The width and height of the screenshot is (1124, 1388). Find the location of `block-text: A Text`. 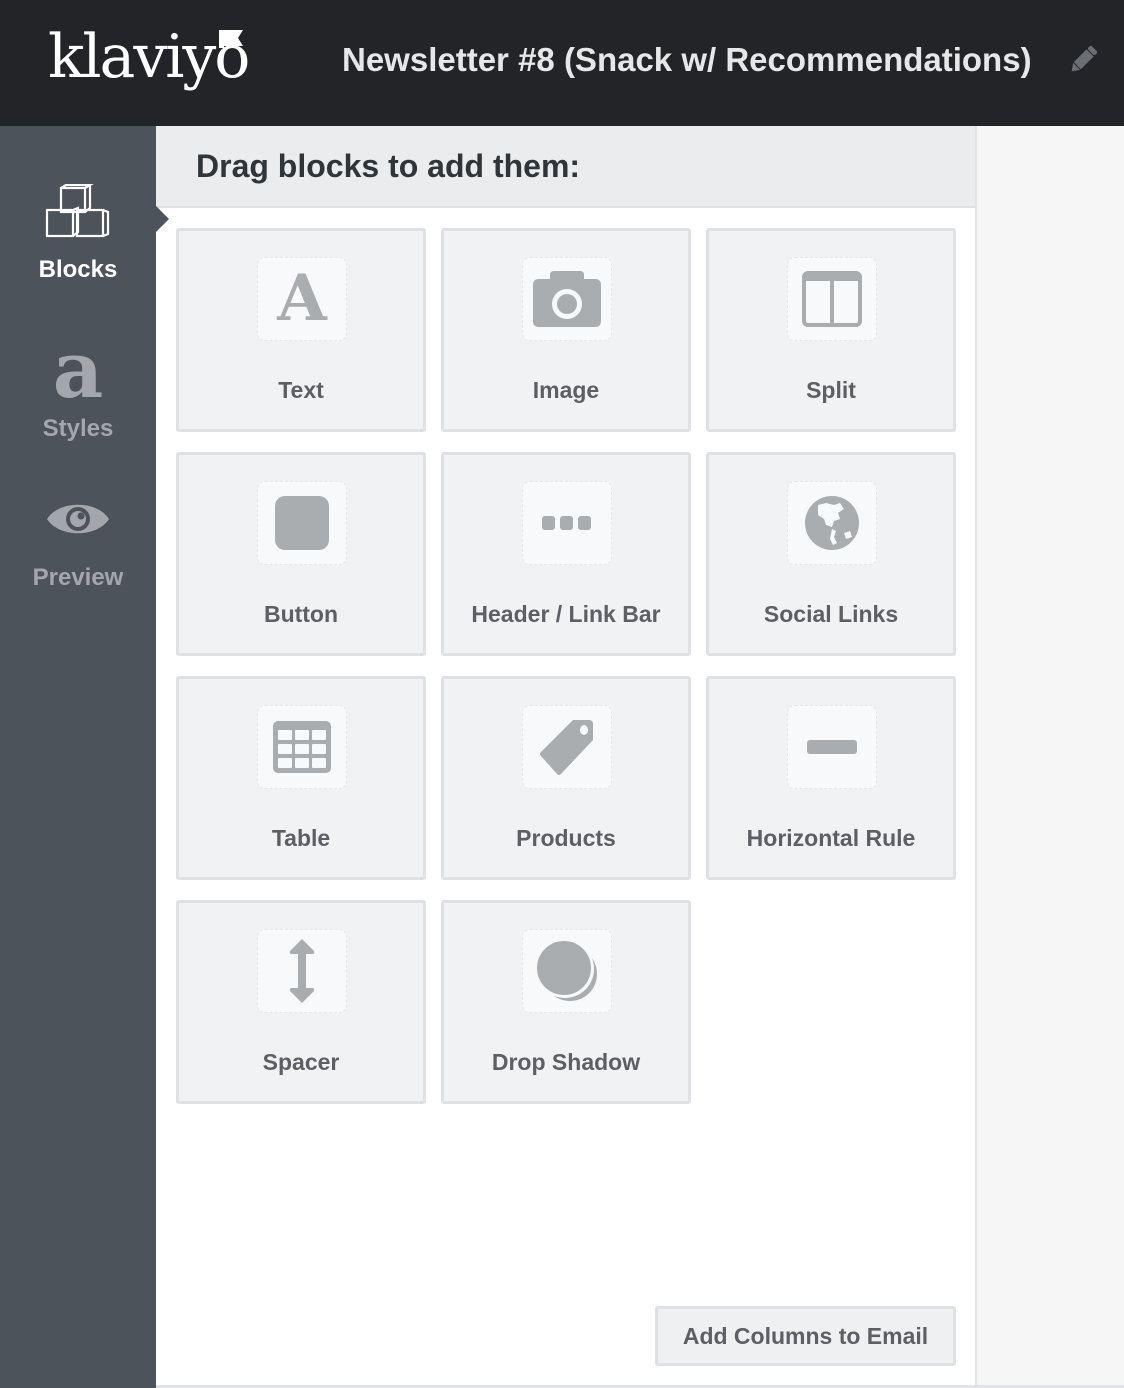

block-text: A Text is located at coordinates (301, 330).